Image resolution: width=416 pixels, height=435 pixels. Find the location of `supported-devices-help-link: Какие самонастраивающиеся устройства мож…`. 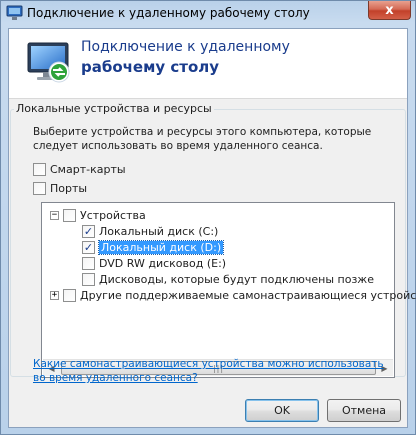

supported-devices-help-link: Какие самонастраивающиеся устройства мож… is located at coordinates (213, 371).